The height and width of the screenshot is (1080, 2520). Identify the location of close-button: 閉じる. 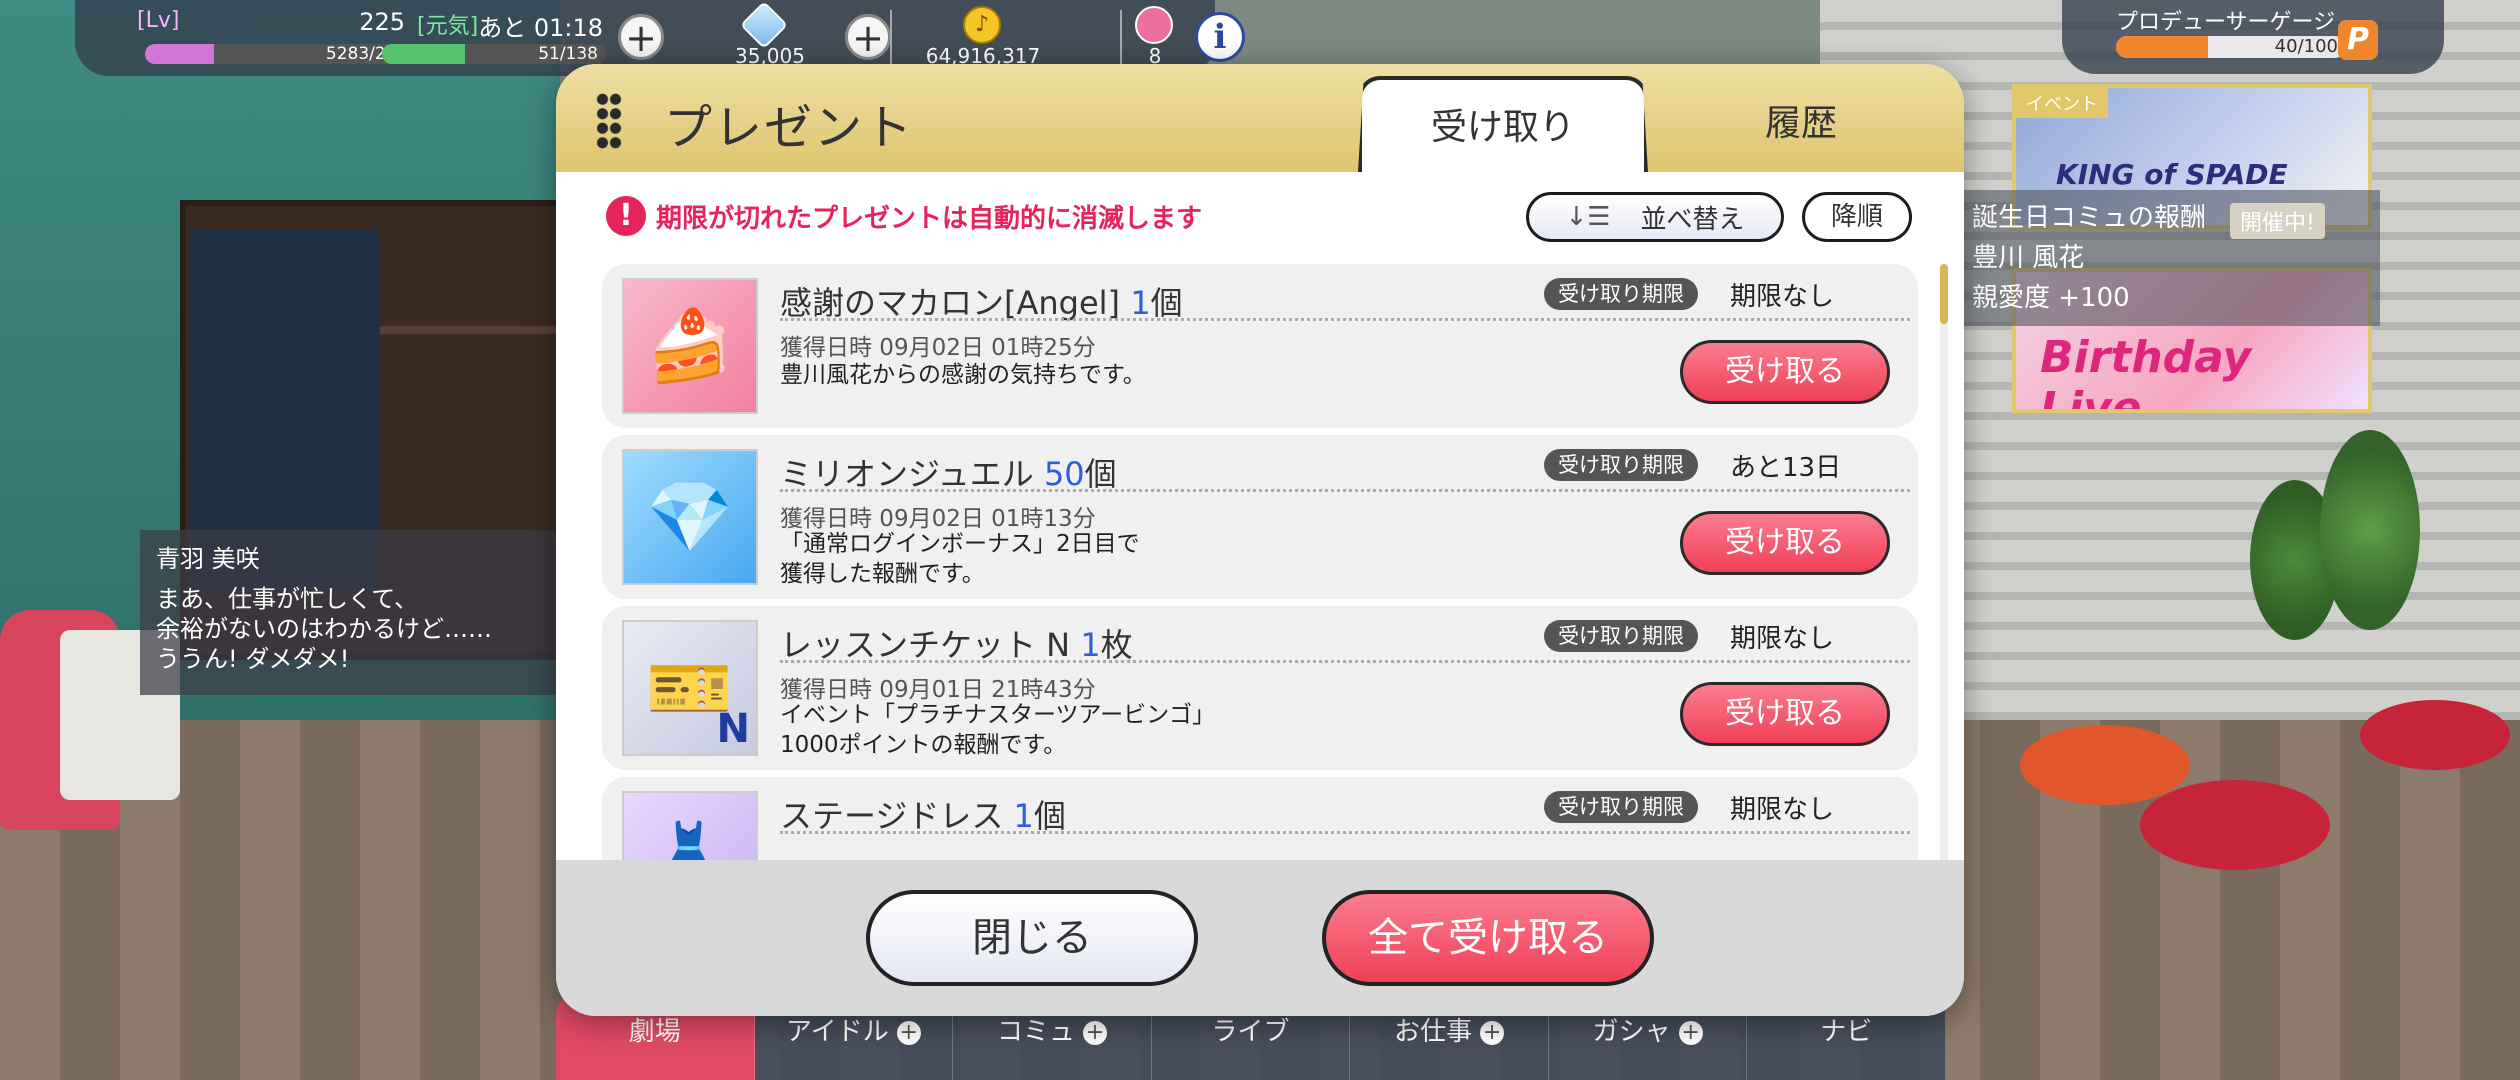
(1032, 938).